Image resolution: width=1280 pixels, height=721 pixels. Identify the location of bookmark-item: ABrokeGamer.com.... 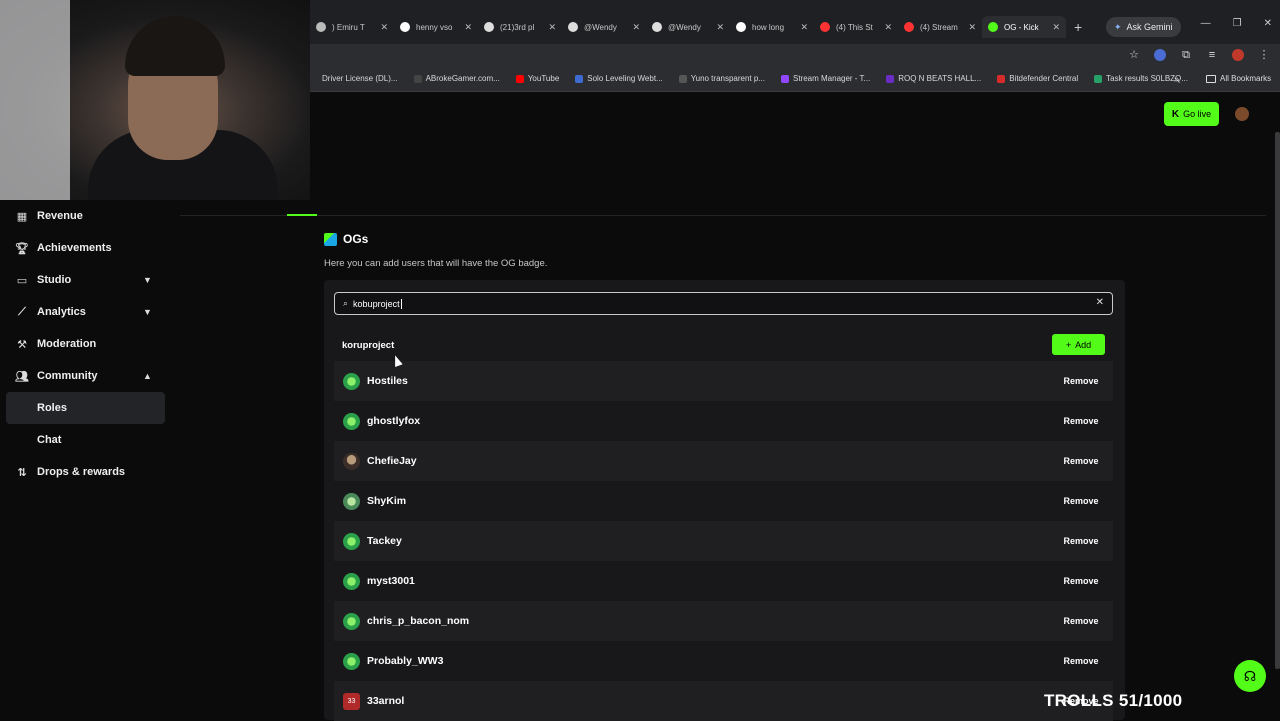
(456, 78).